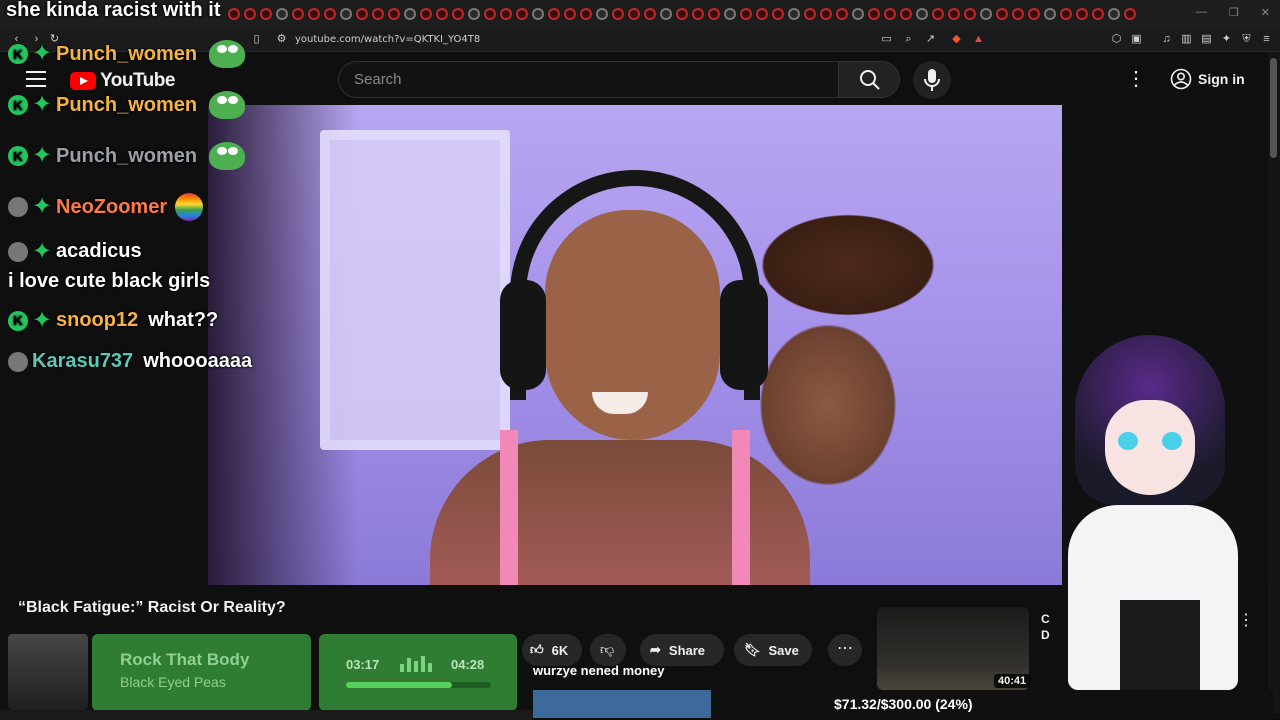  Describe the element at coordinates (552, 650) in the screenshot. I see `like-button: 👍︎ 6K` at that location.